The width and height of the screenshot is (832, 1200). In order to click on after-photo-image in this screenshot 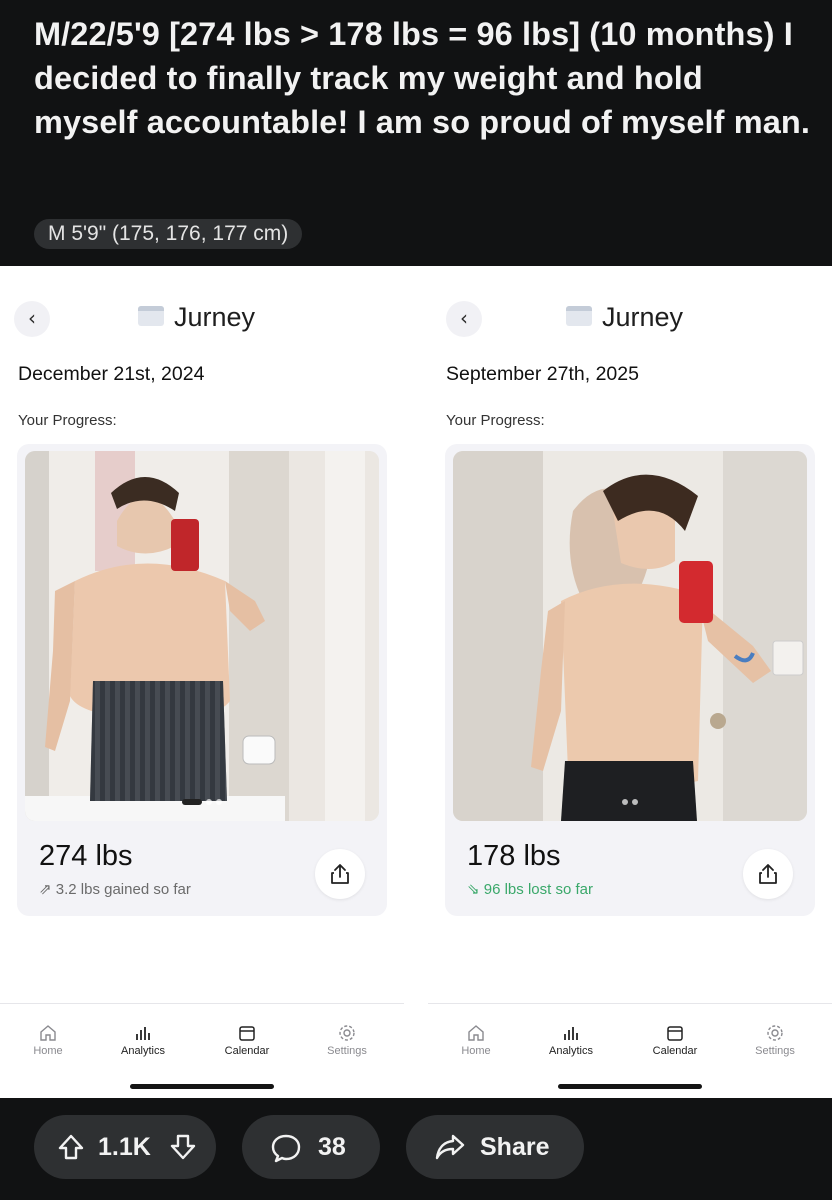, I will do `click(630, 636)`.